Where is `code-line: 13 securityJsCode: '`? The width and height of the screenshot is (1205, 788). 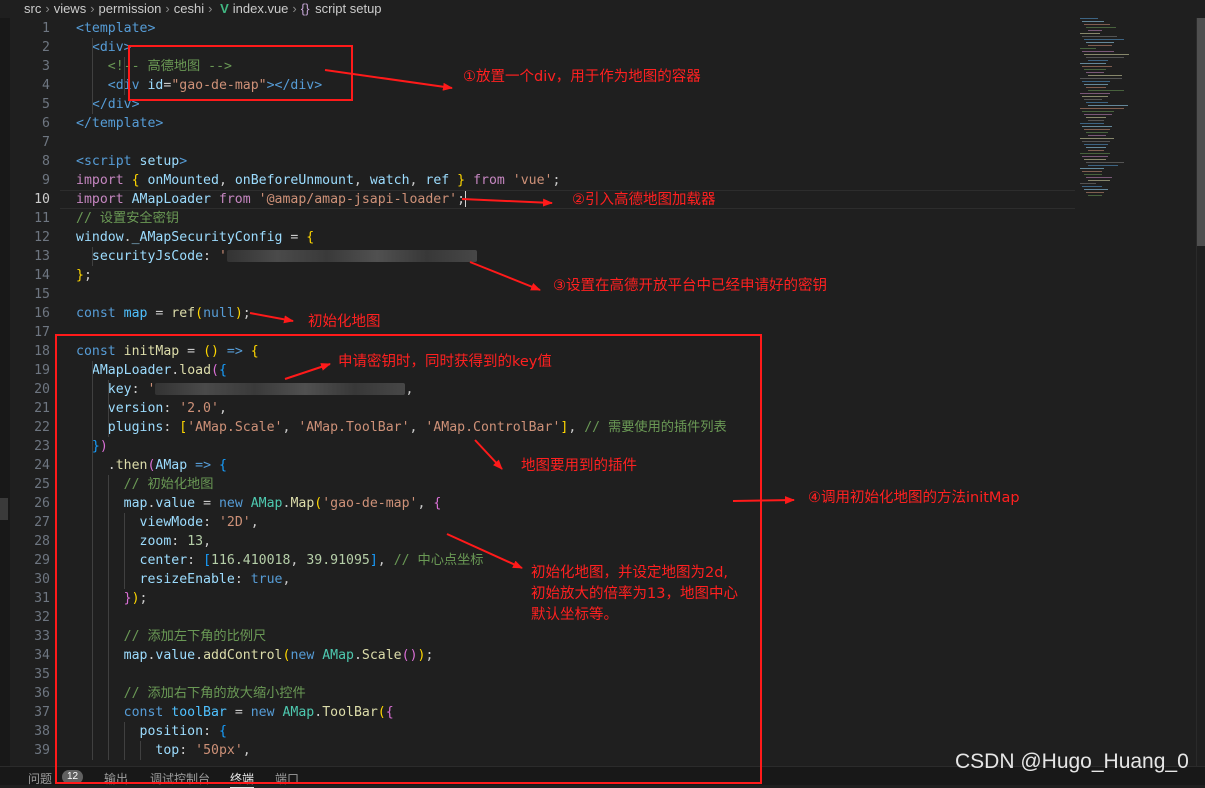
code-line: 13 securityJsCode: ' is located at coordinates (540, 256).